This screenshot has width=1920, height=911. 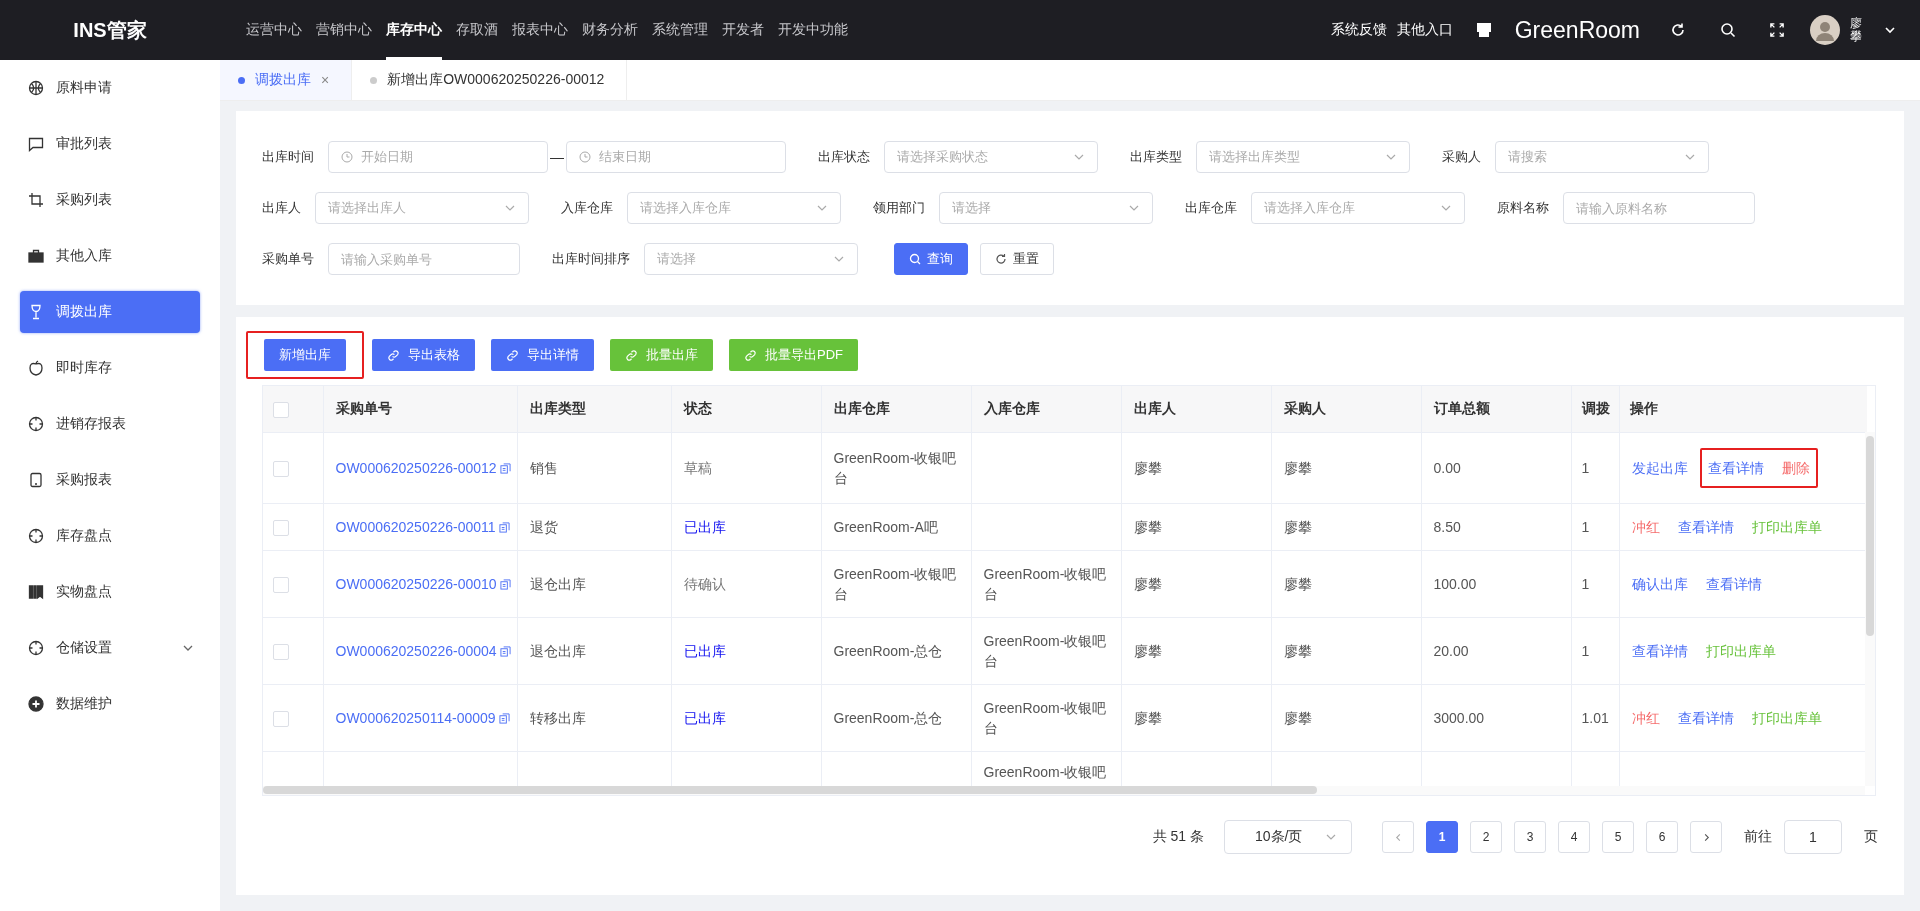 What do you see at coordinates (286, 80) in the screenshot?
I see `page-tab: 调拨出库 ×` at bounding box center [286, 80].